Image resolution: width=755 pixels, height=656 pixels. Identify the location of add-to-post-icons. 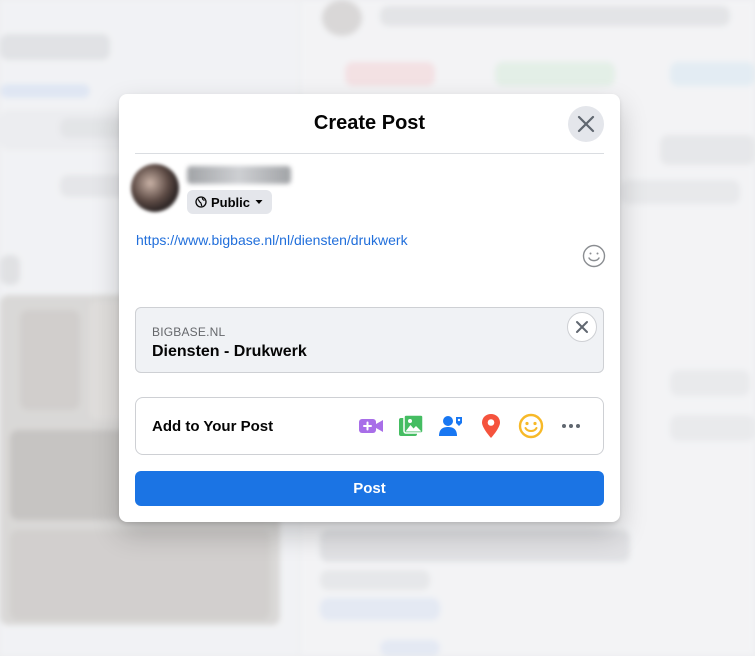
(471, 426).